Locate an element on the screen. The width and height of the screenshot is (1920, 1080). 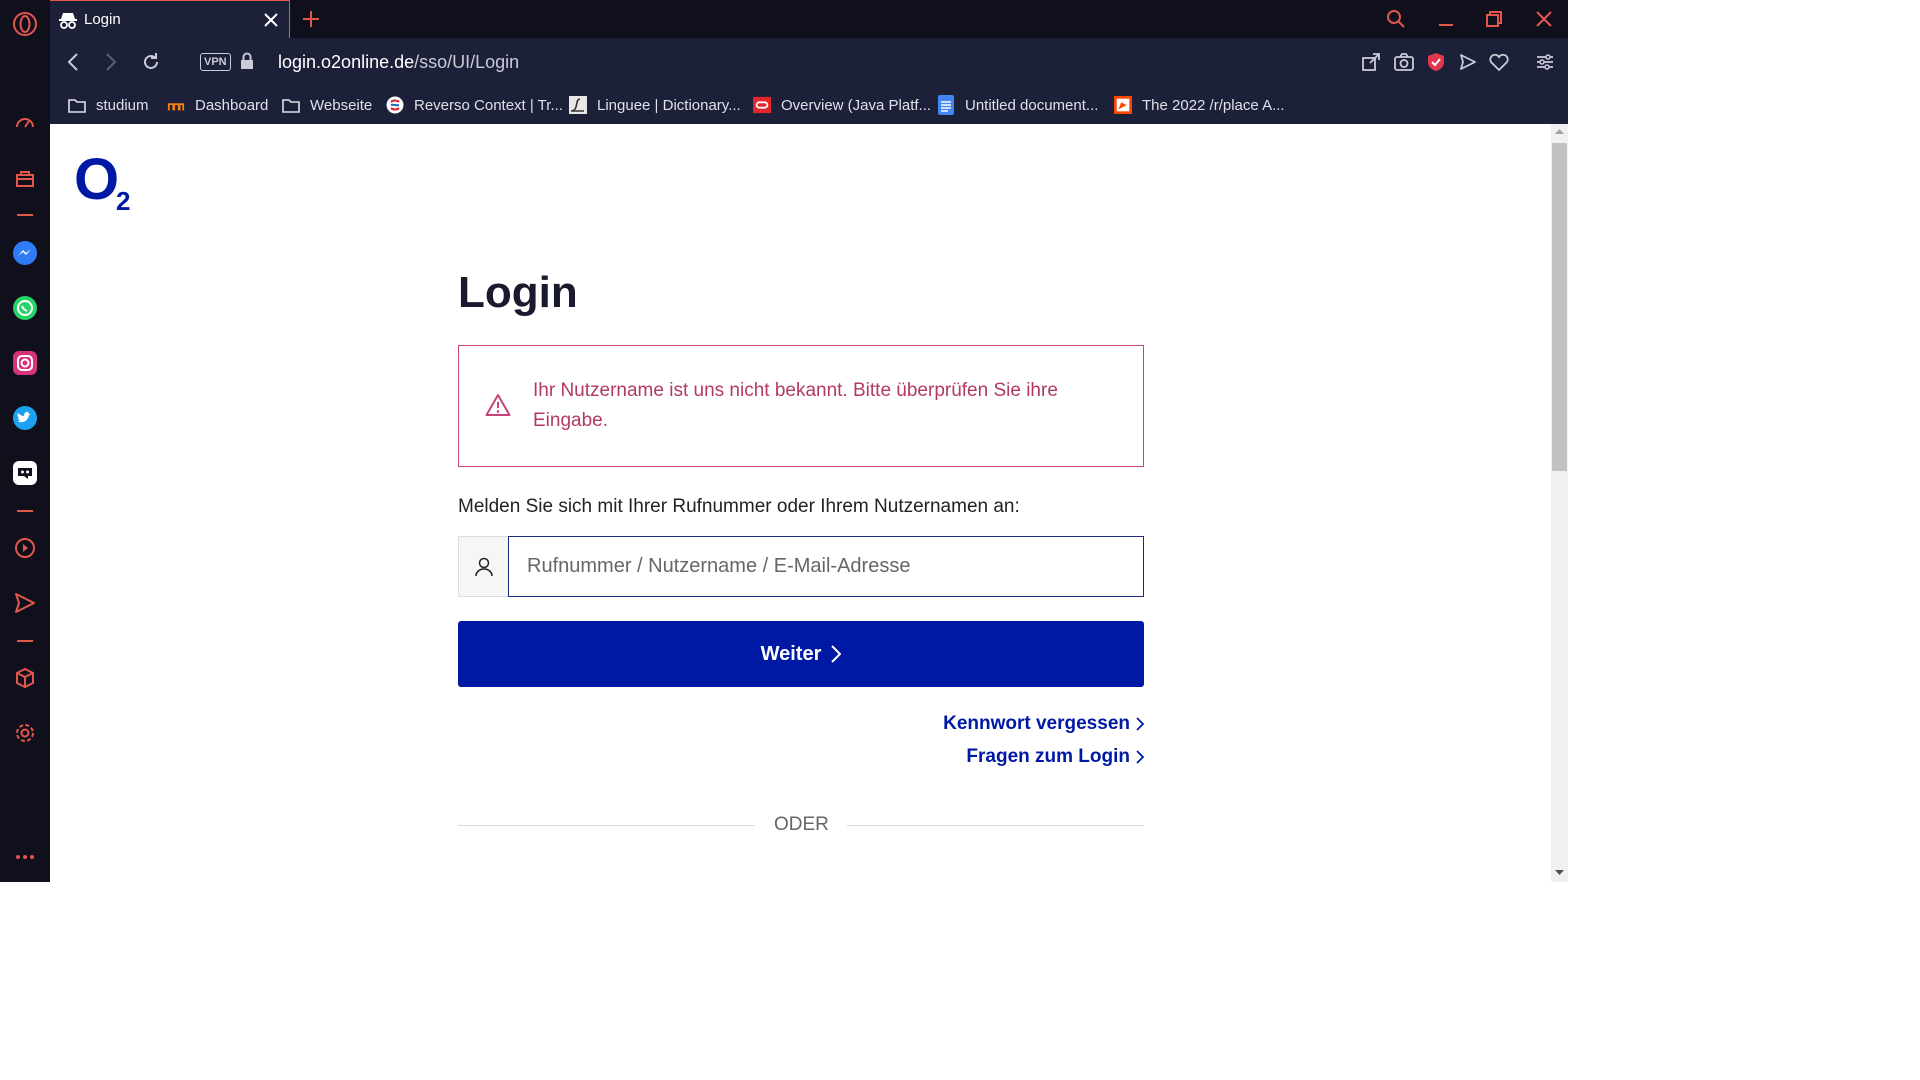
bookmark-label: Webseite is located at coordinates (341, 105).